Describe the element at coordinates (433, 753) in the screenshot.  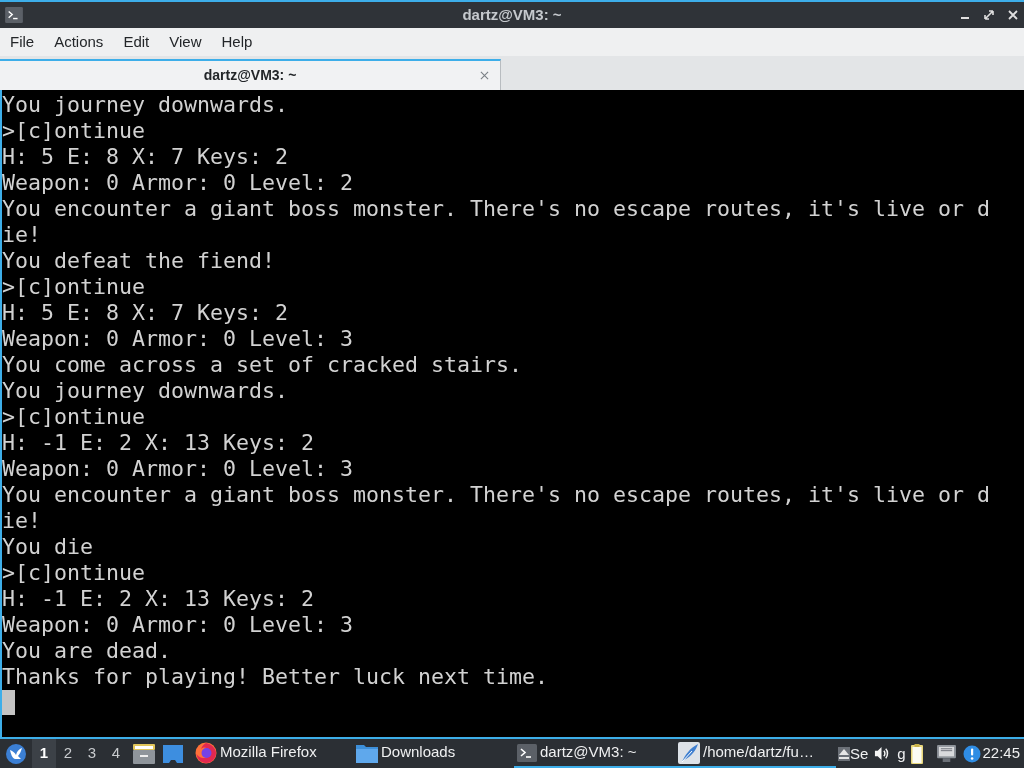
I see `task-button: Downloads` at that location.